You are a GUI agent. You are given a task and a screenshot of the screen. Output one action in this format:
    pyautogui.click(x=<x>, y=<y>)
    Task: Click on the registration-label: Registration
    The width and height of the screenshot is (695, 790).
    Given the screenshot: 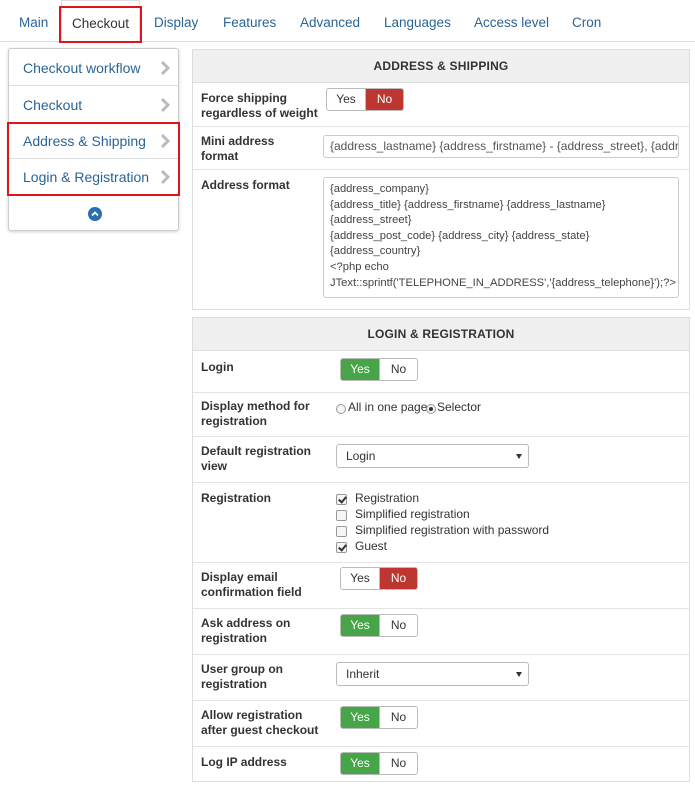 What is the action you would take?
    pyautogui.click(x=236, y=498)
    